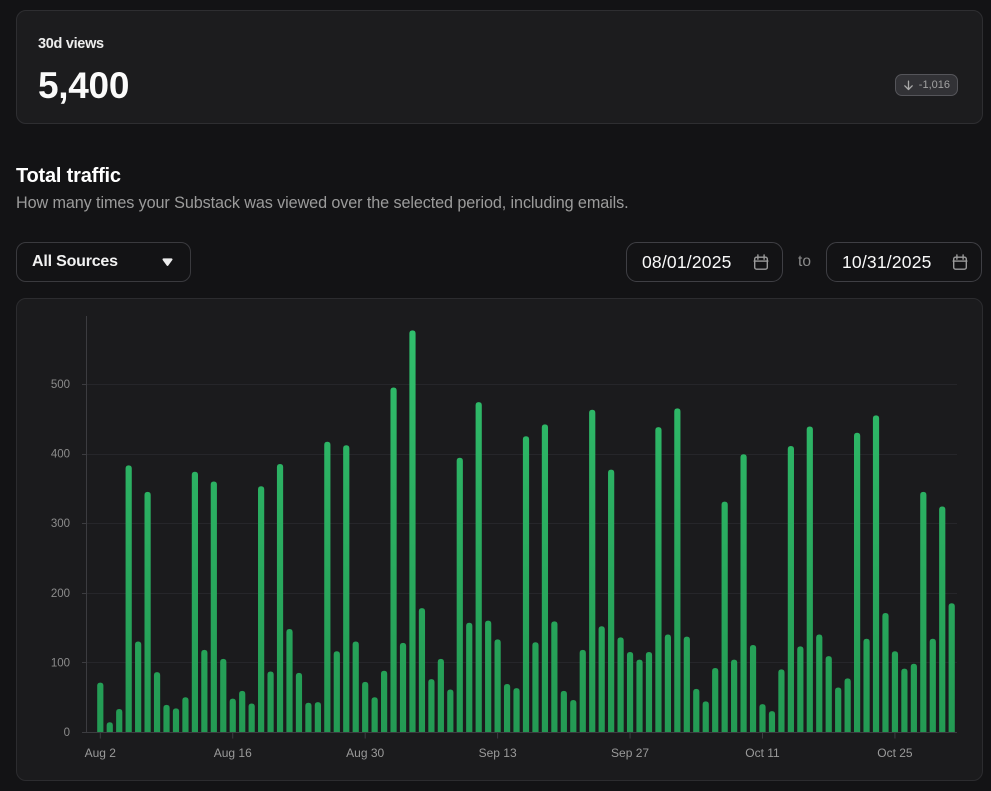 The image size is (991, 791). I want to click on source-filter-select: All Sources, so click(103, 262).